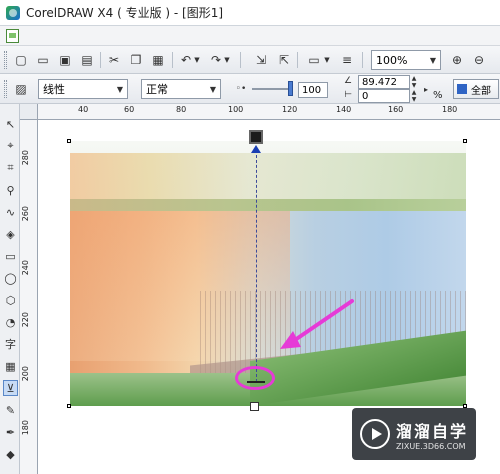  What do you see at coordinates (431, 446) in the screenshot?
I see `watermark-url: ZIXUE.3D66.COM` at bounding box center [431, 446].